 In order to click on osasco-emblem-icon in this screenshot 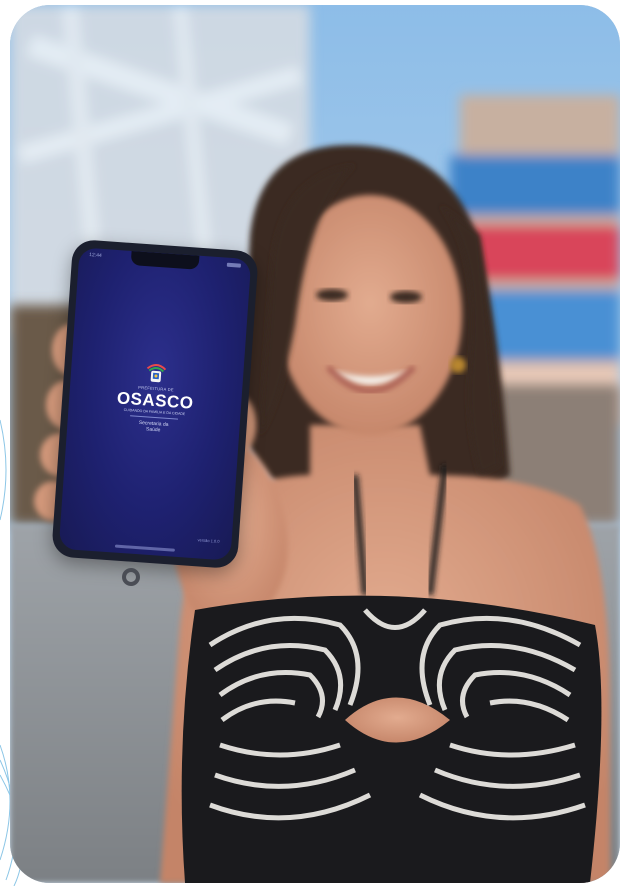, I will do `click(156, 373)`.